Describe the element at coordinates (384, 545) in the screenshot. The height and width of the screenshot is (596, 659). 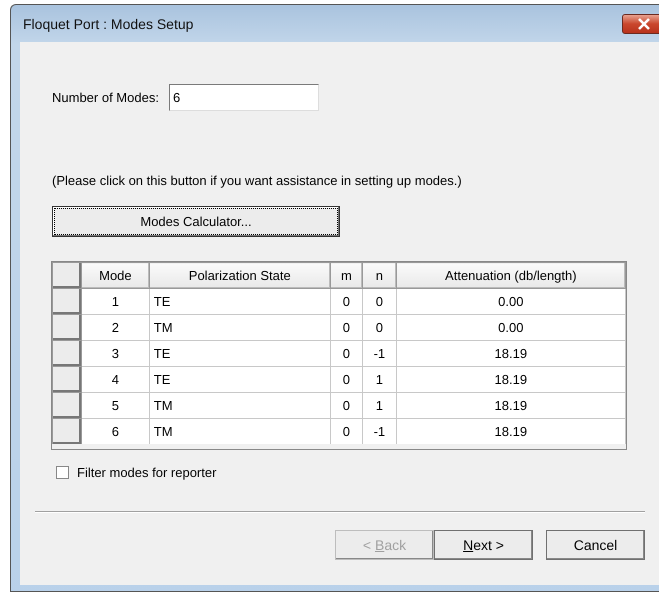
I see `wizard-button: < Back` at that location.